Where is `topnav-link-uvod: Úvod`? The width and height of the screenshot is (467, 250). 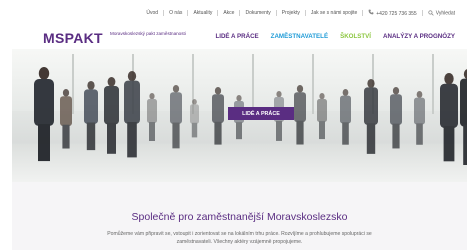
topnav-link-uvod: Úvod is located at coordinates (152, 13).